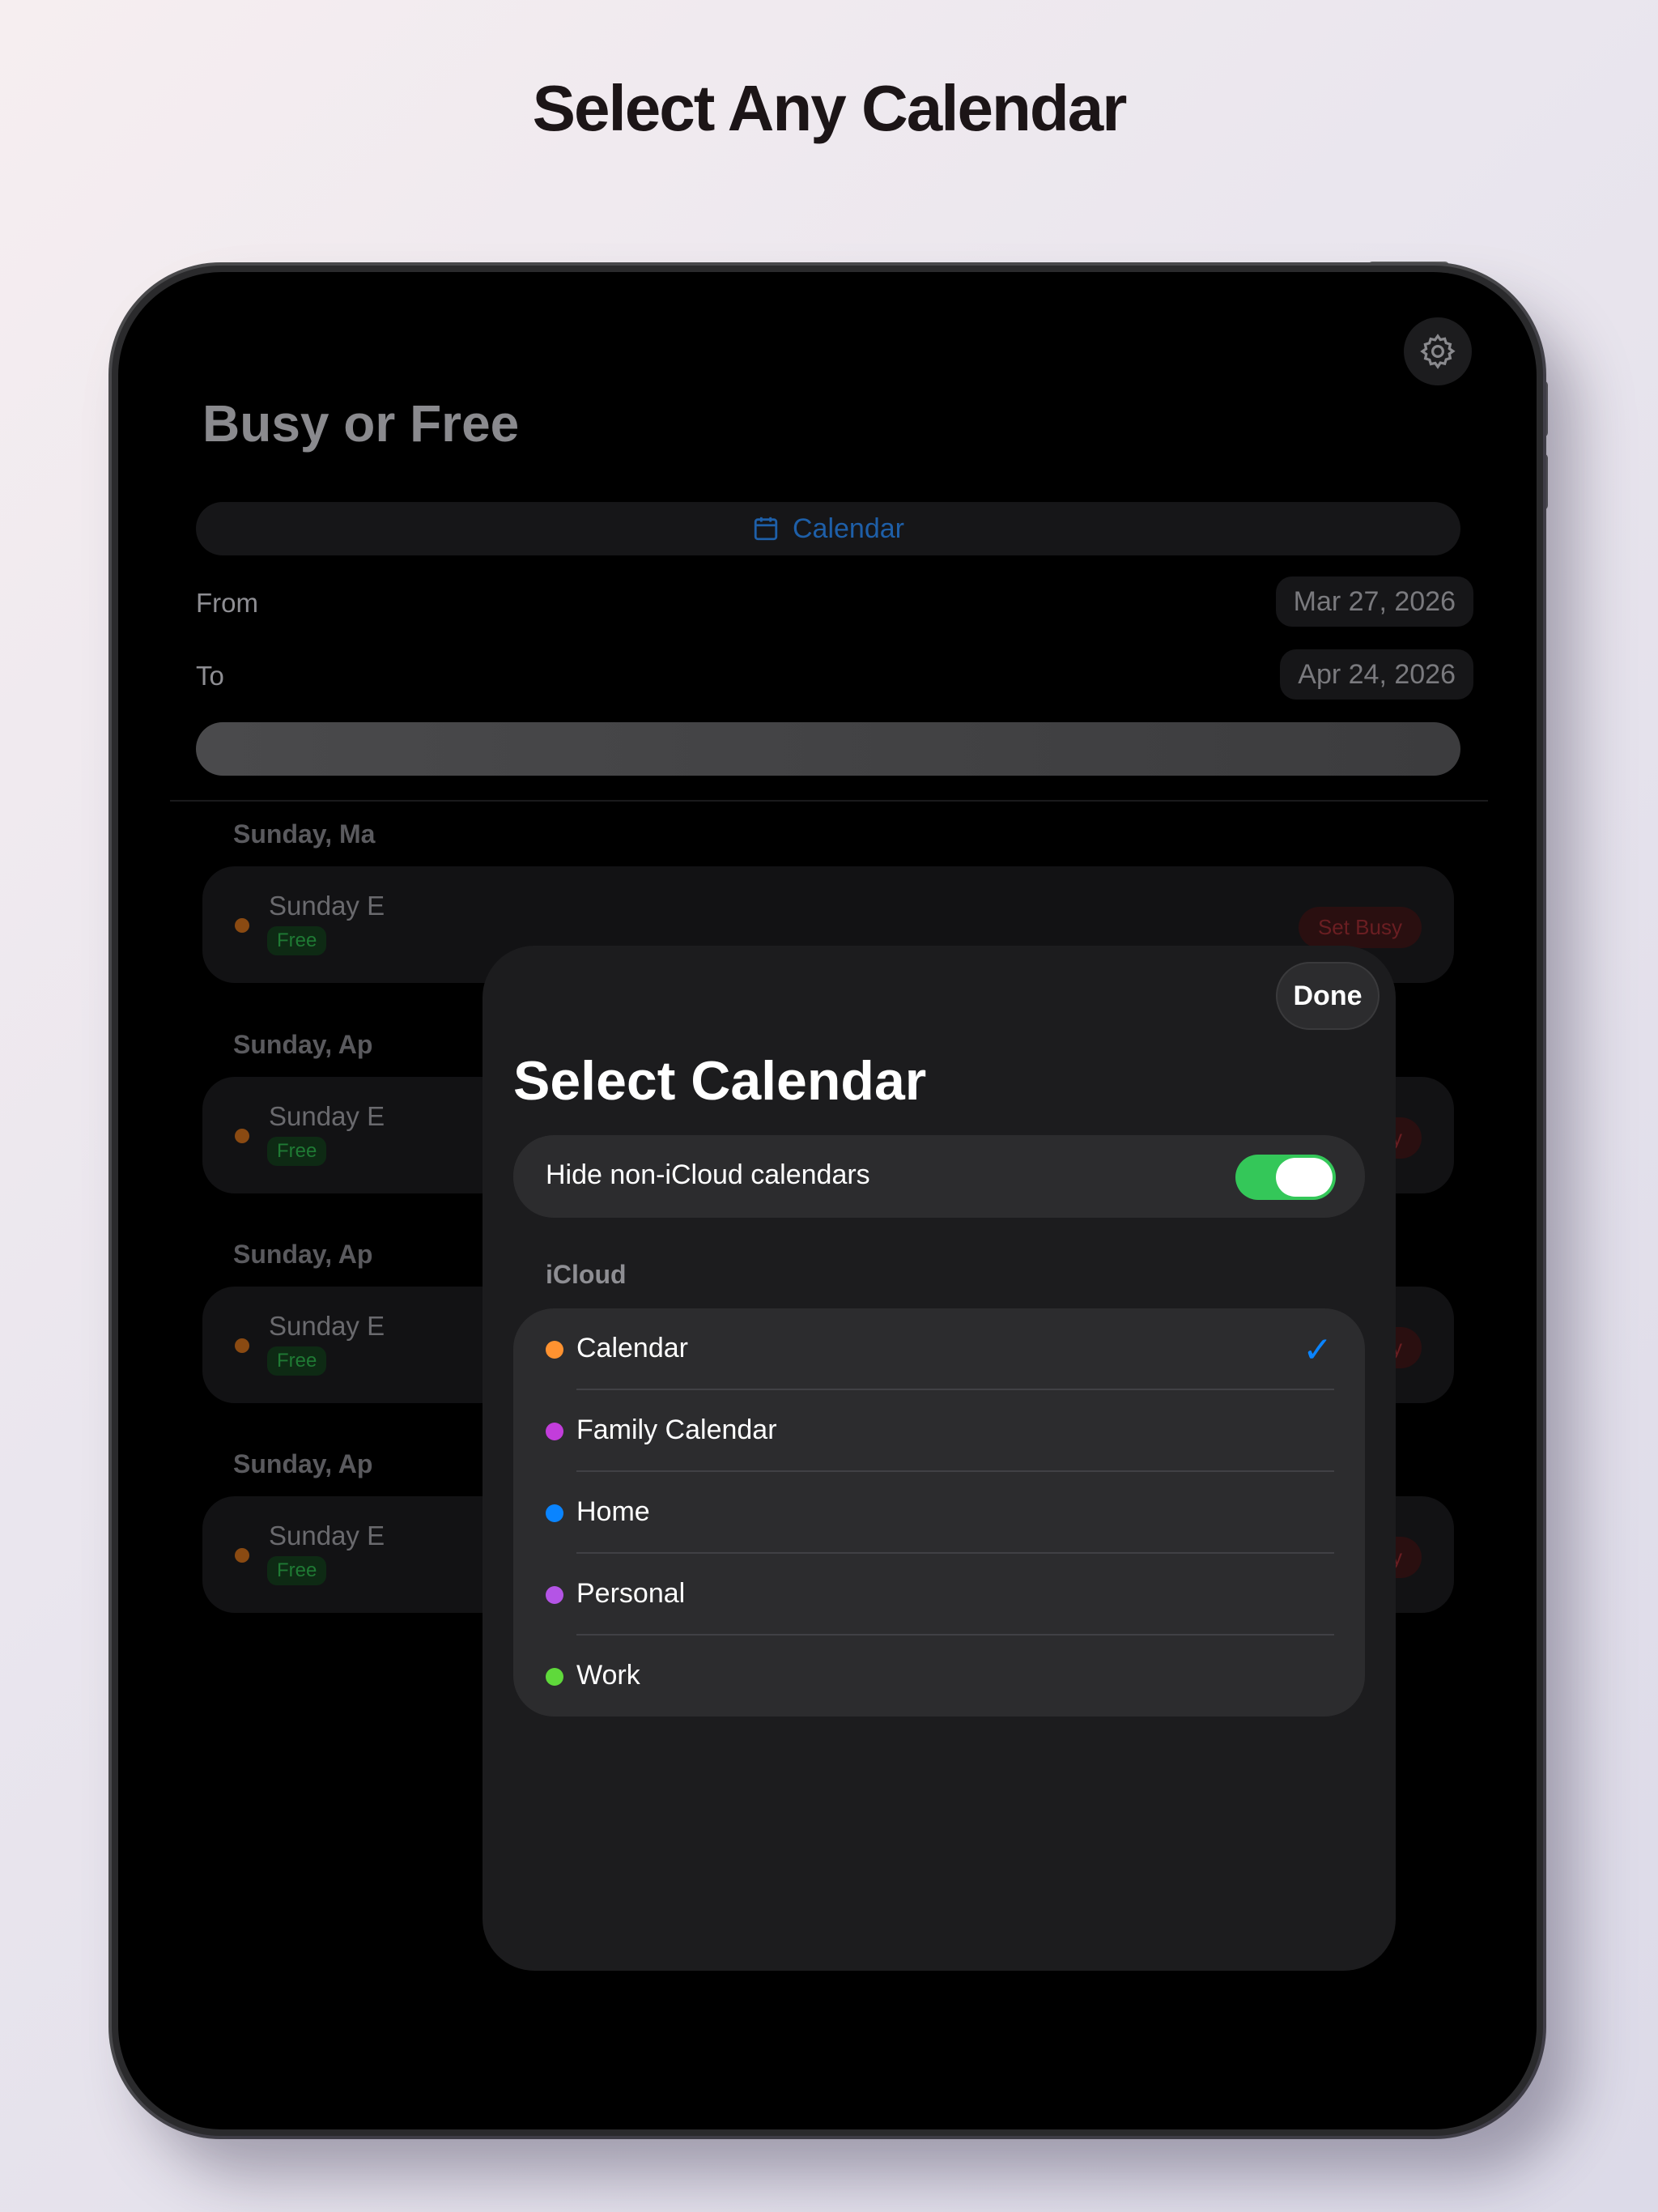 The height and width of the screenshot is (2212, 1658). I want to click on gear-icon, so click(1438, 351).